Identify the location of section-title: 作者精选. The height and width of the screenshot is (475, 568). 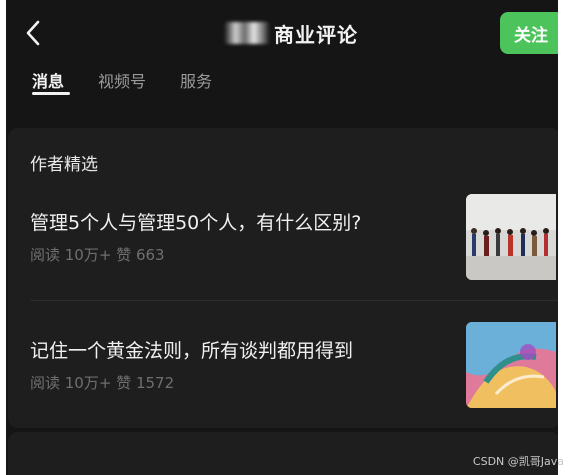
(64, 165).